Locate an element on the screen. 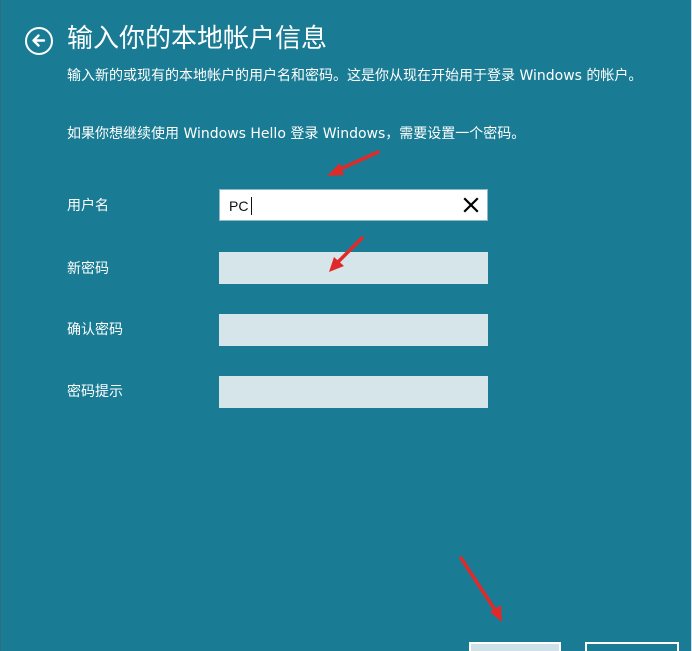 This screenshot has width=692, height=651. annotation-arrow-username is located at coordinates (353, 163).